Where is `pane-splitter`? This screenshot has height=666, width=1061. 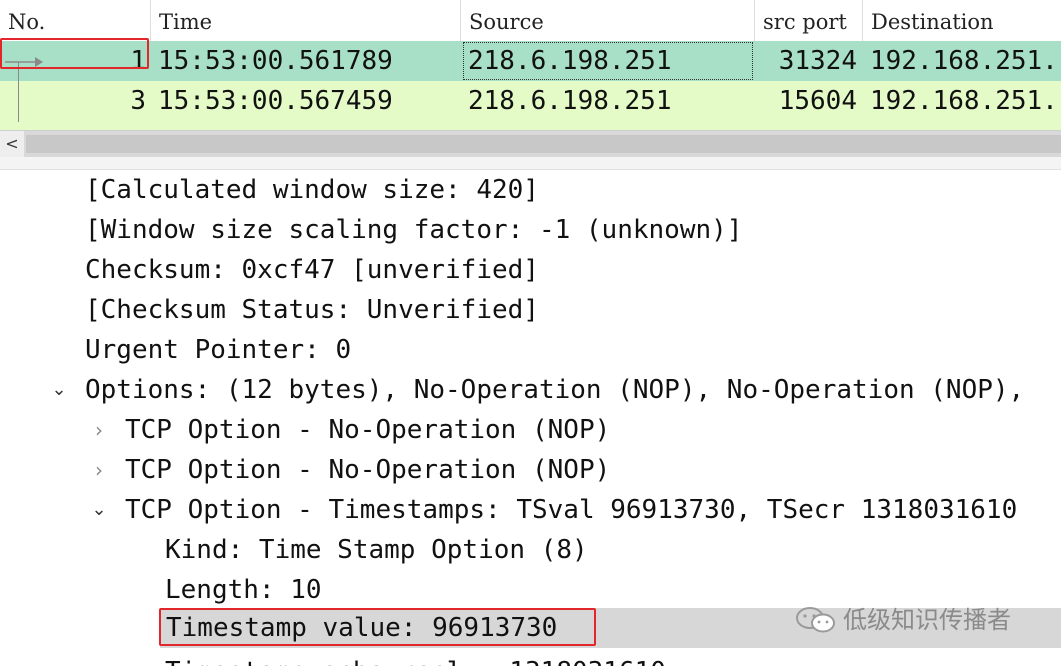 pane-splitter is located at coordinates (530, 163).